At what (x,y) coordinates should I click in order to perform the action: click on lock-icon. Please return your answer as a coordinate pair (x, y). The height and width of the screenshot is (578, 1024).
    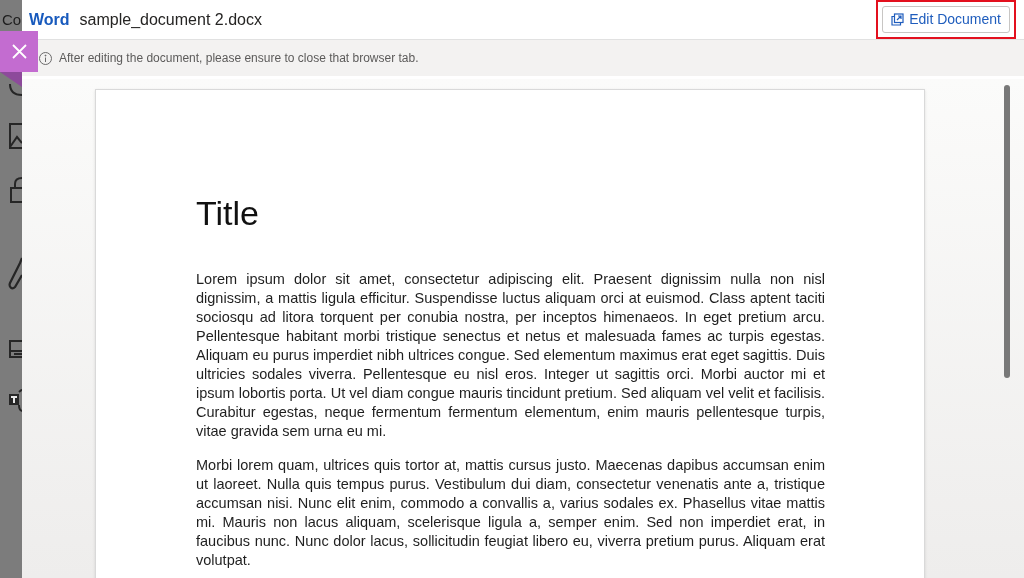
    Looking at the image, I should click on (16, 190).